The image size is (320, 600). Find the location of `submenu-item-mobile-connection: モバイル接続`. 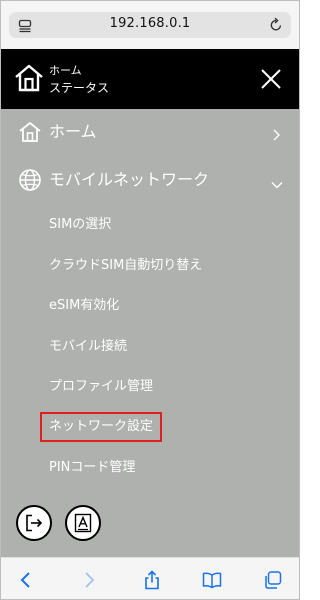

submenu-item-mobile-connection: モバイル接続 is located at coordinates (88, 347).